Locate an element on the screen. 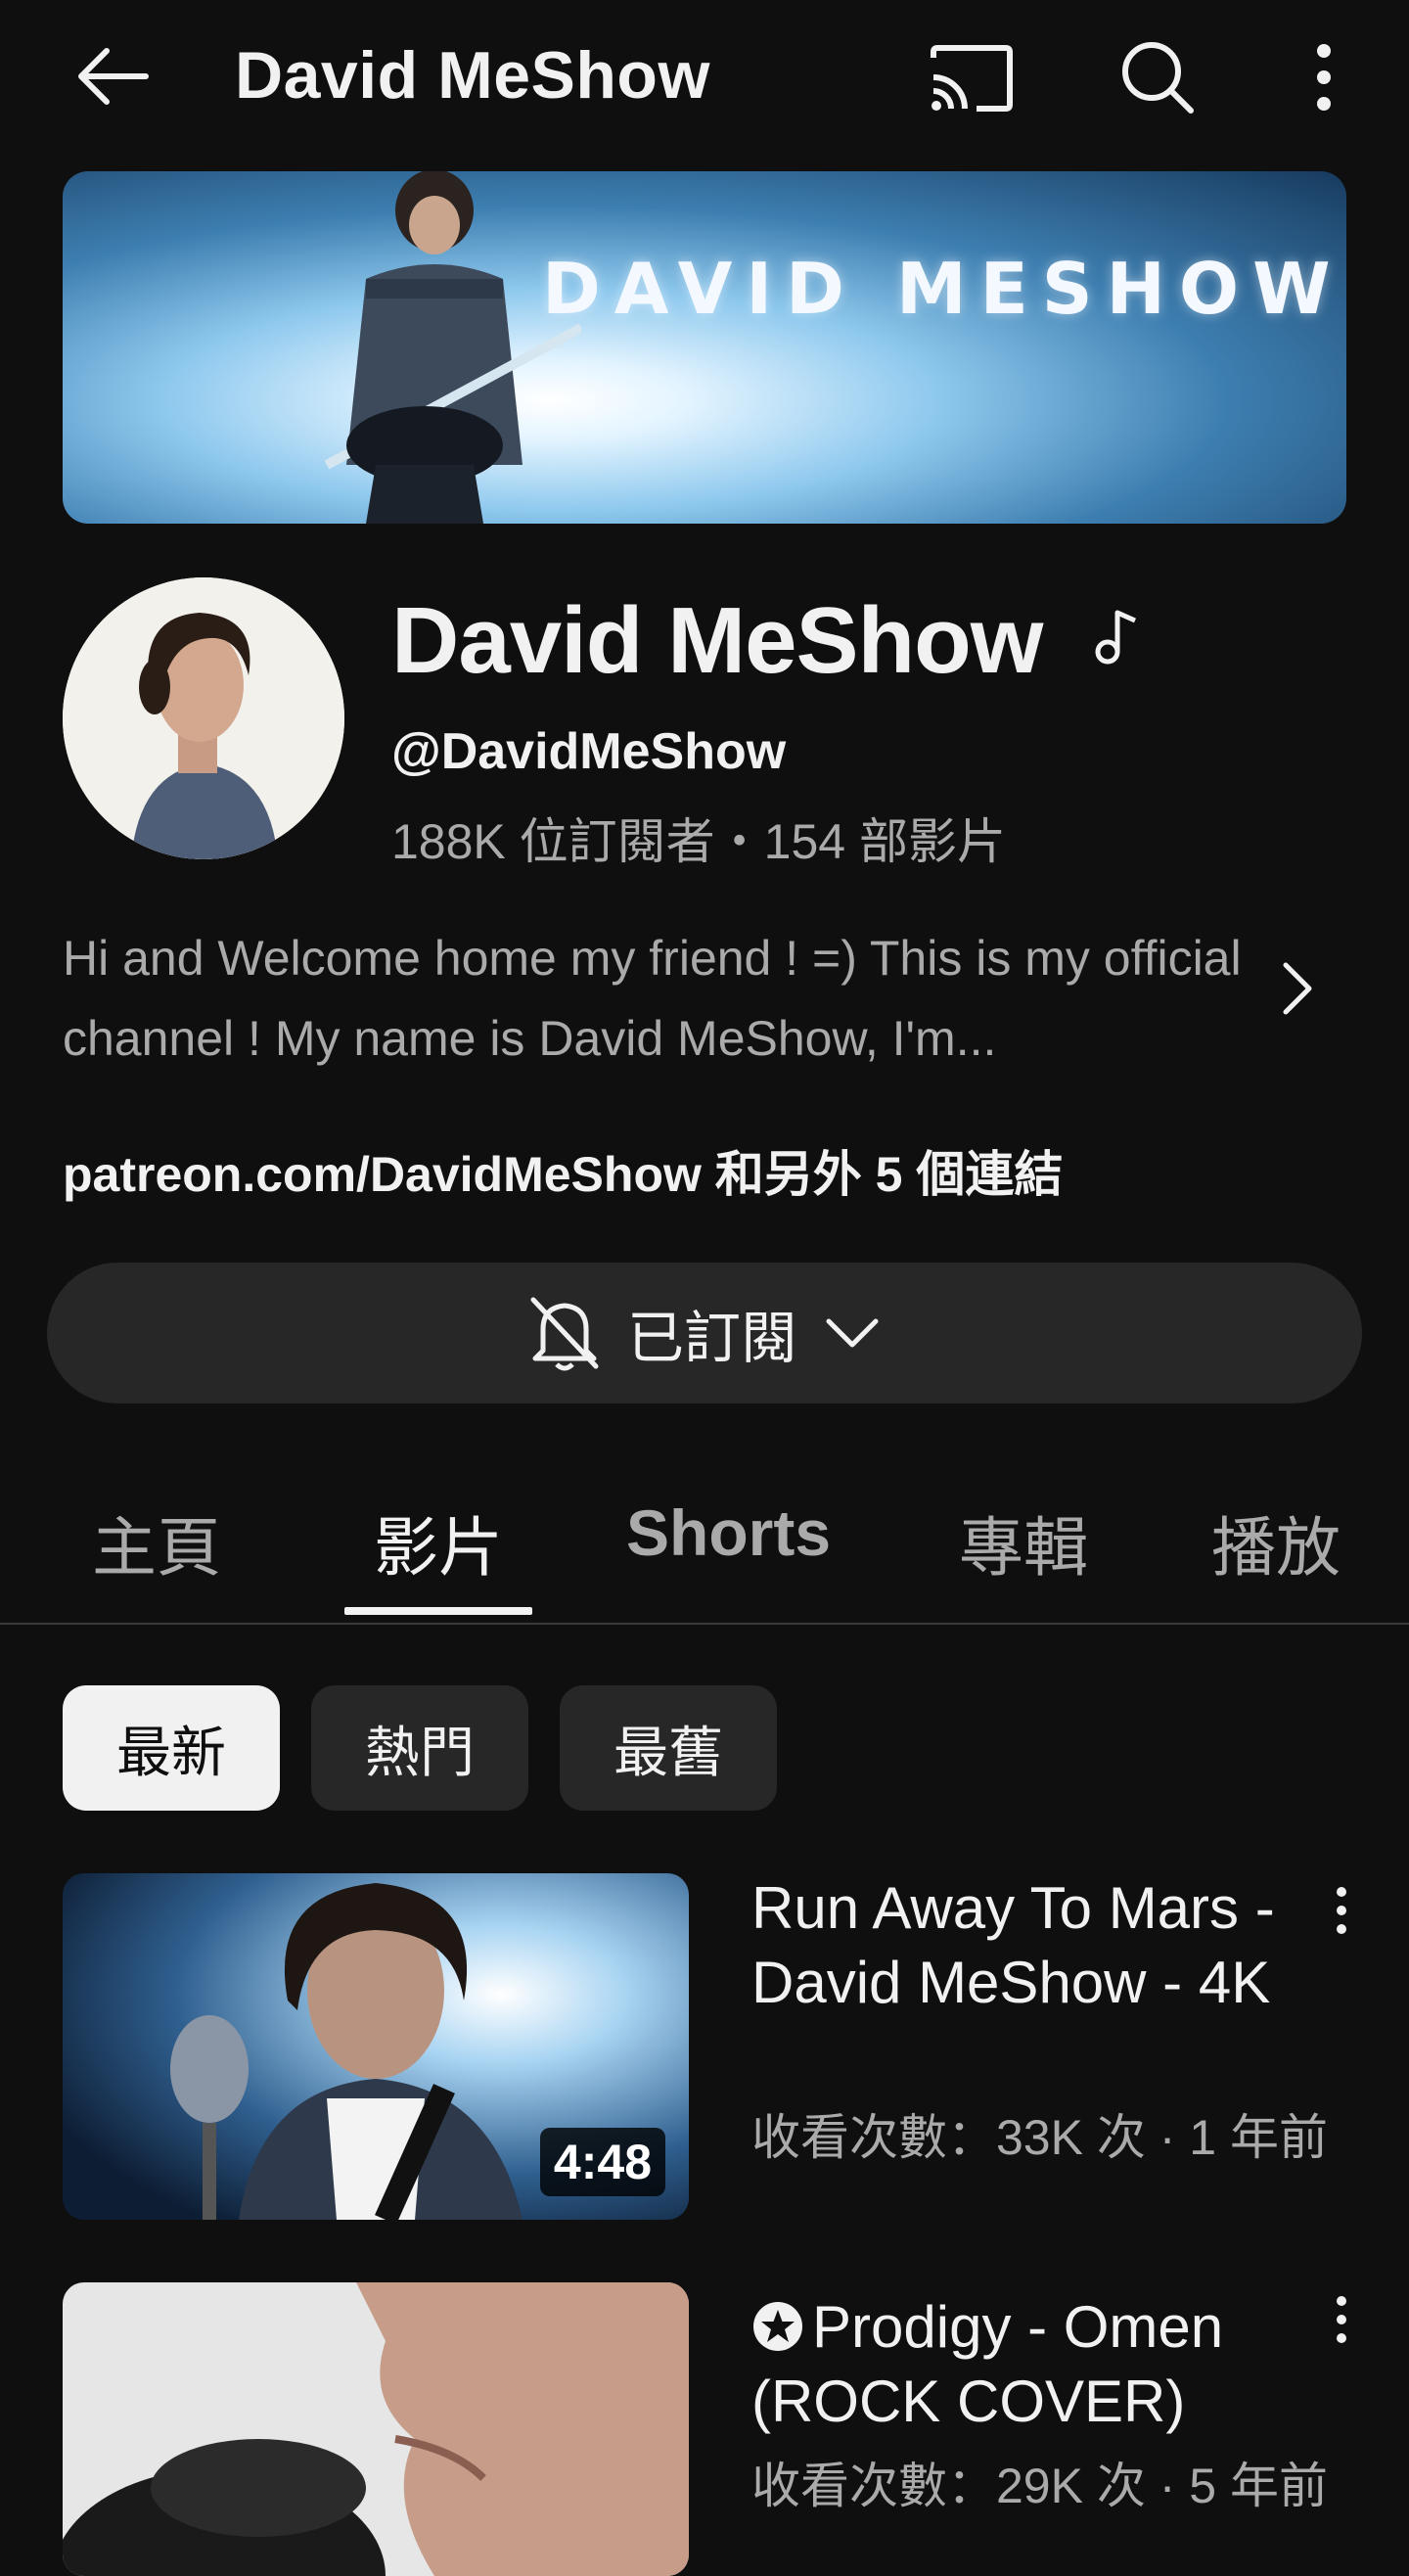 This screenshot has height=2576, width=1409. video-meta: 收看次數：33K 次 · 1 年前 is located at coordinates (1040, 2137).